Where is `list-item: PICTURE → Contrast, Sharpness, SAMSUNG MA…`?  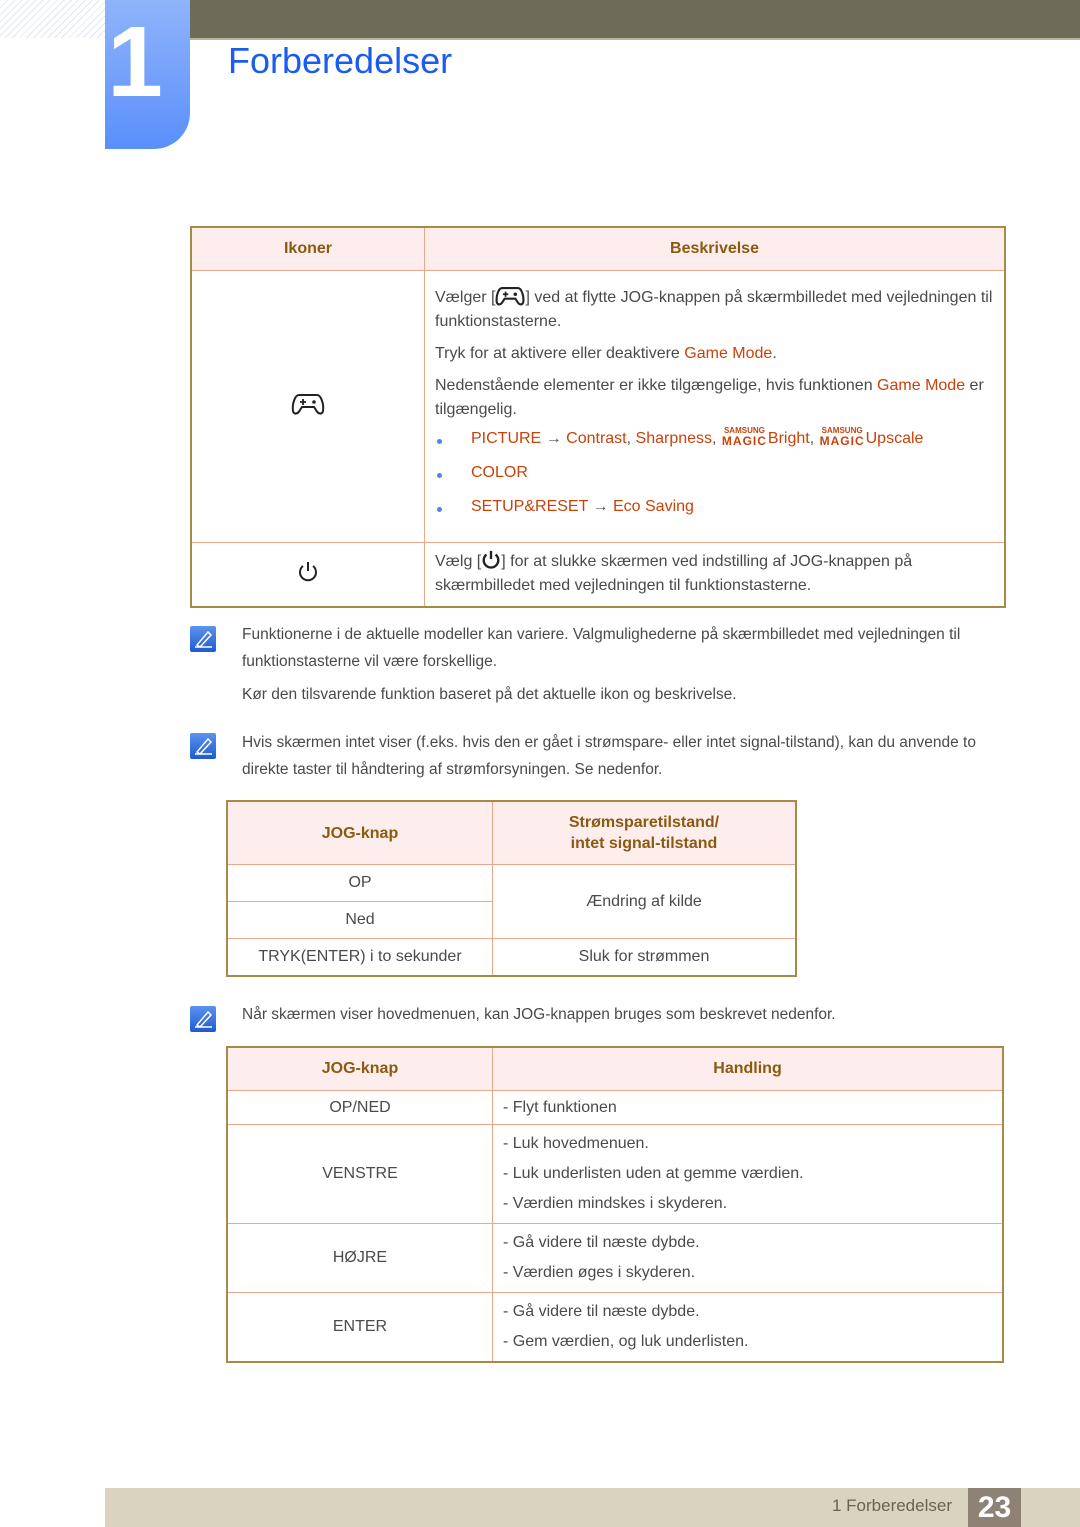 list-item: PICTURE → Contrast, Sharpness, SAMSUNG MA… is located at coordinates (714, 443).